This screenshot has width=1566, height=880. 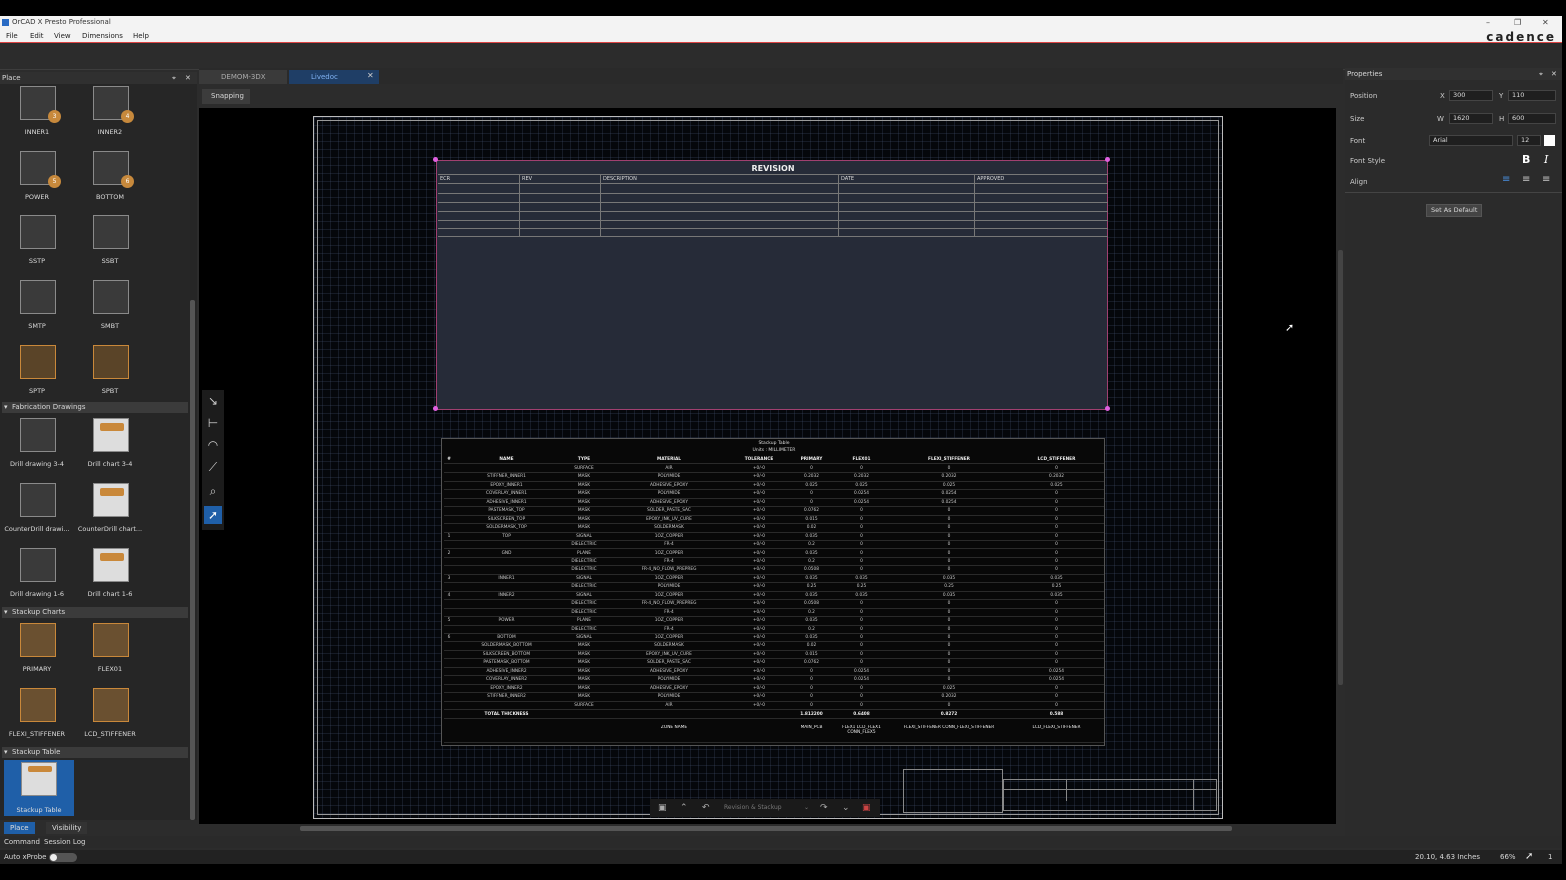 What do you see at coordinates (37, 447) in the screenshot?
I see `place-item-drill-drawing-3-4: Drill drawing 3-4` at bounding box center [37, 447].